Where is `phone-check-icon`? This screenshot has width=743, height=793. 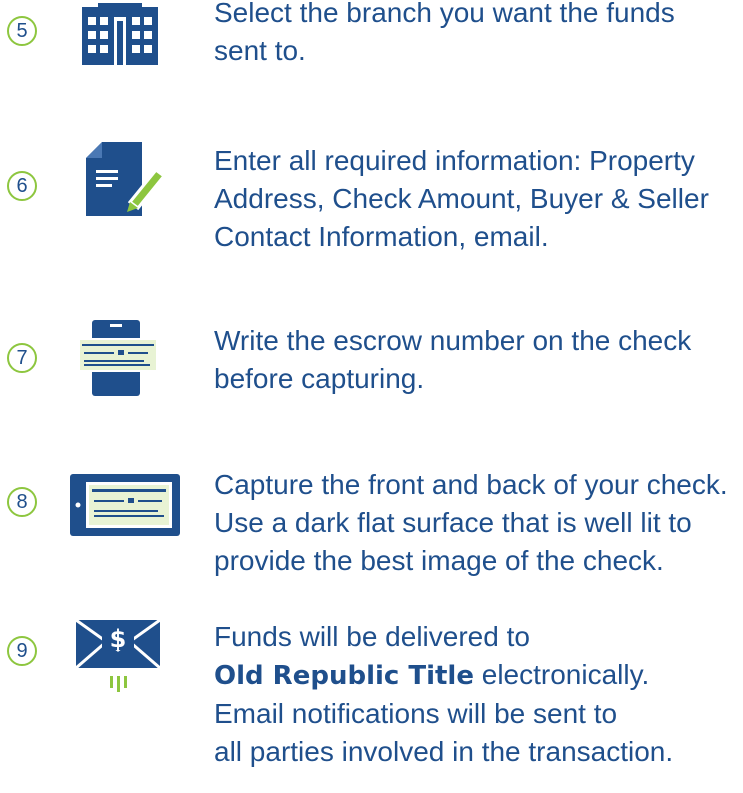 phone-check-icon is located at coordinates (120, 360).